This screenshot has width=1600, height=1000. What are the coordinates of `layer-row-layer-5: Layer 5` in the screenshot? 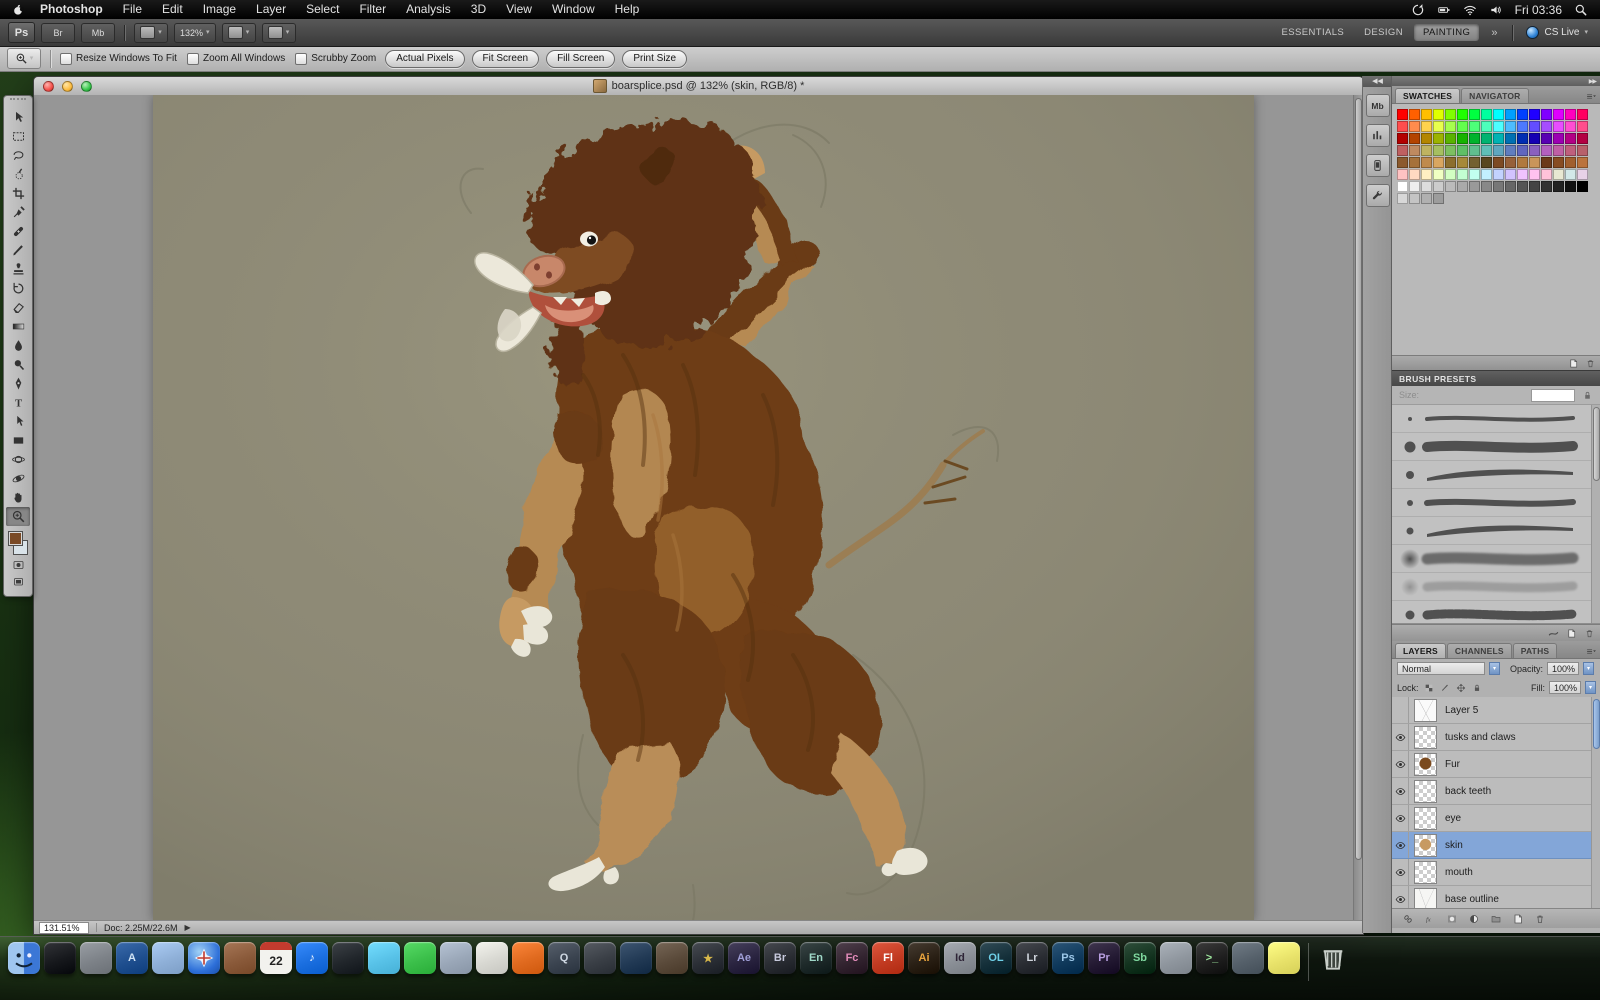 It's located at (1496, 710).